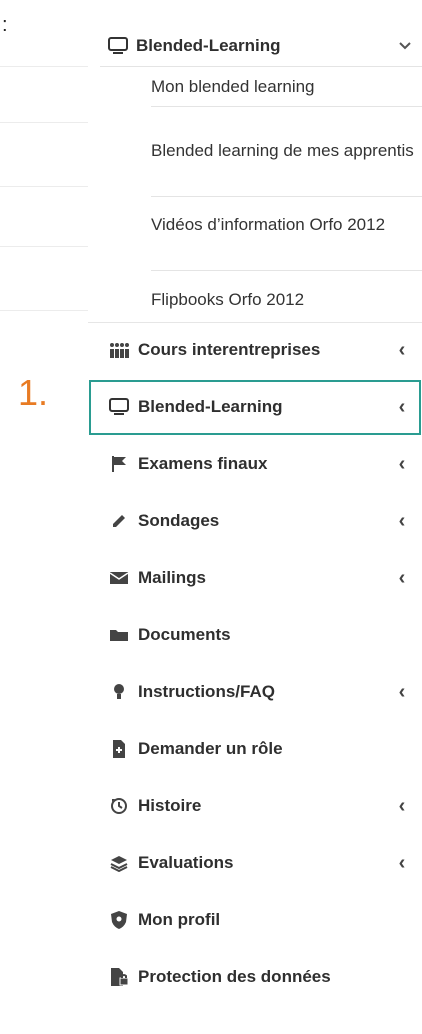 The width and height of the screenshot is (422, 1034). I want to click on file-plus-icon, so click(119, 749).